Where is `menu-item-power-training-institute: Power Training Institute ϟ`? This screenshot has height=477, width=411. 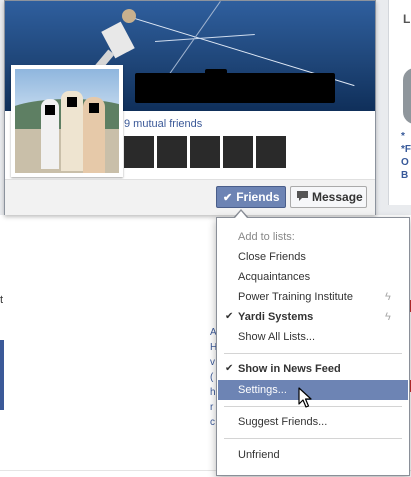
menu-item-power-training-institute: Power Training Institute ϟ is located at coordinates (313, 297).